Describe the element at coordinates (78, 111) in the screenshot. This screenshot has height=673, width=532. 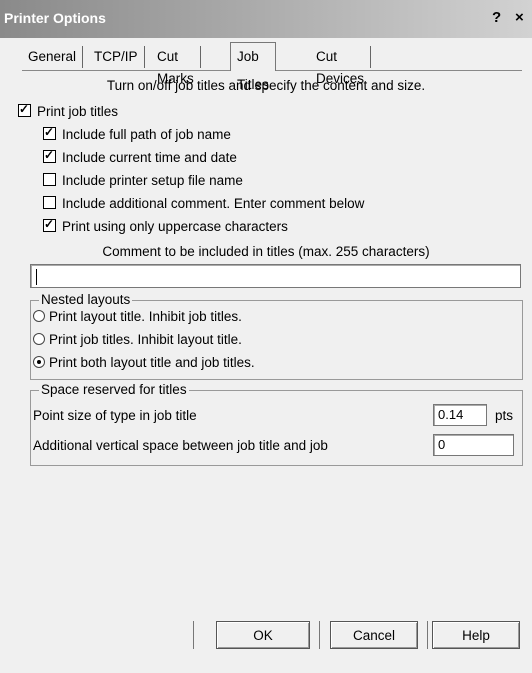
I see `checkbox-label: Print job titles` at that location.